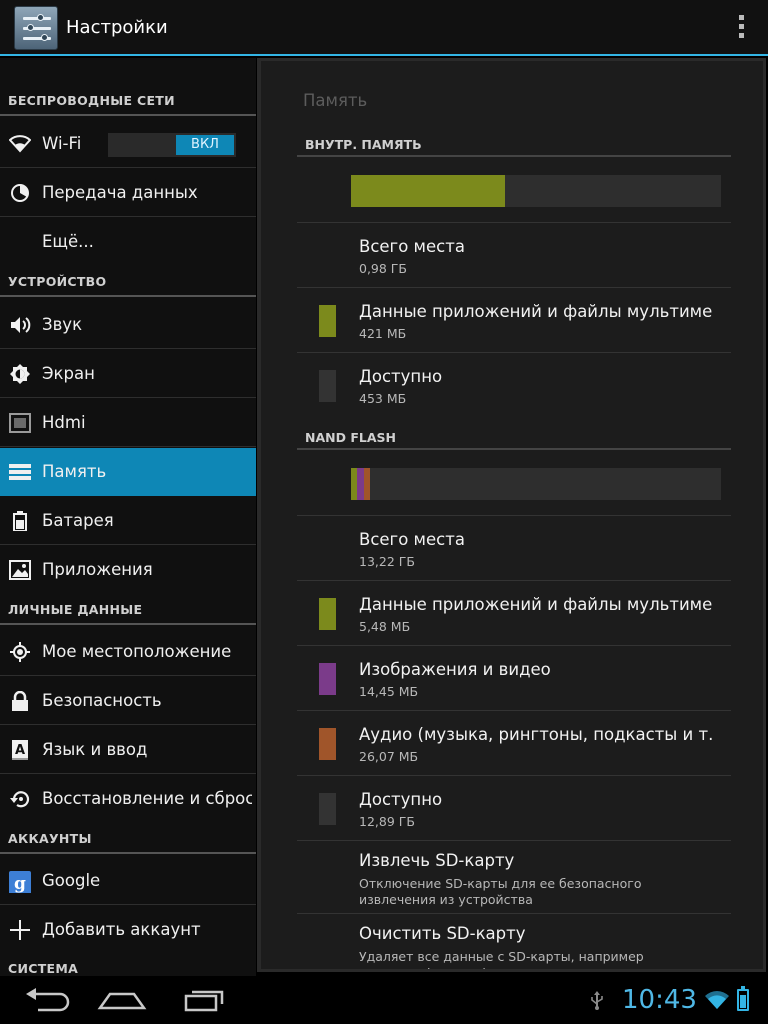 The height and width of the screenshot is (1024, 768). I want to click on sidebar-item-security: Безопасность, so click(128, 701).